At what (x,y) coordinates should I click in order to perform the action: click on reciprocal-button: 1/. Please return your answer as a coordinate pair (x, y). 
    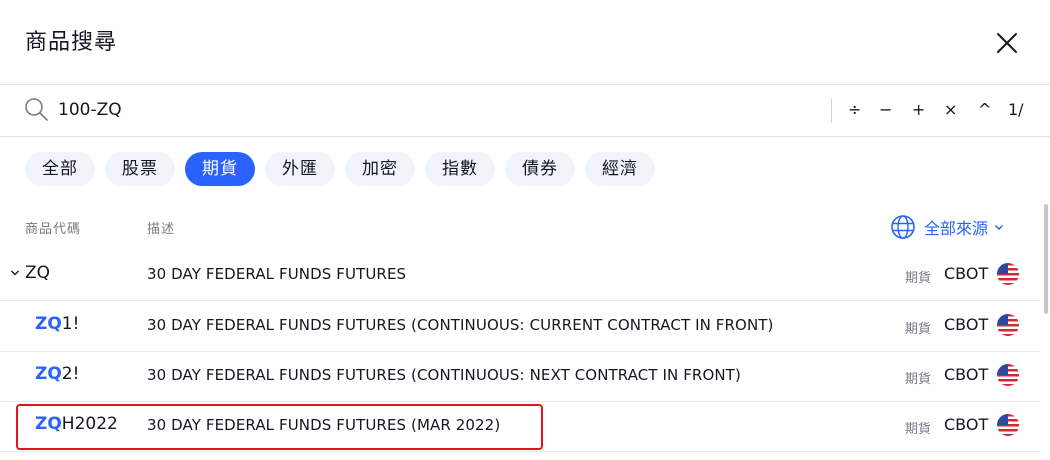
    Looking at the image, I should click on (1016, 110).